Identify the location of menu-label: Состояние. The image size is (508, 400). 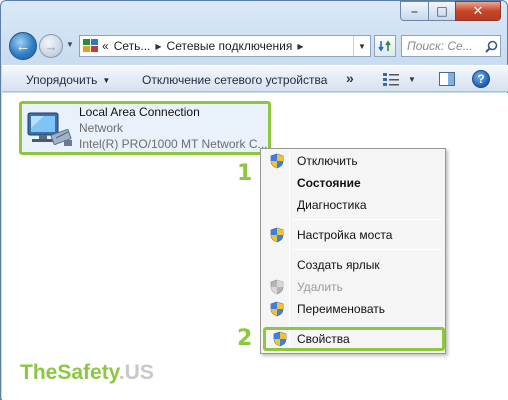
(329, 183).